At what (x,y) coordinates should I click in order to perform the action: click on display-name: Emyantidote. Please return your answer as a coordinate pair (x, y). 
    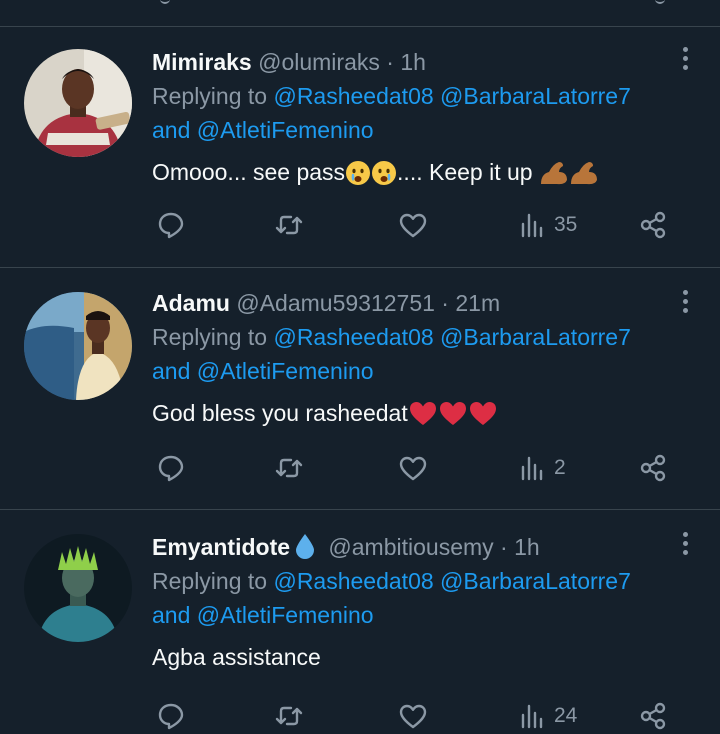
    Looking at the image, I should click on (221, 547).